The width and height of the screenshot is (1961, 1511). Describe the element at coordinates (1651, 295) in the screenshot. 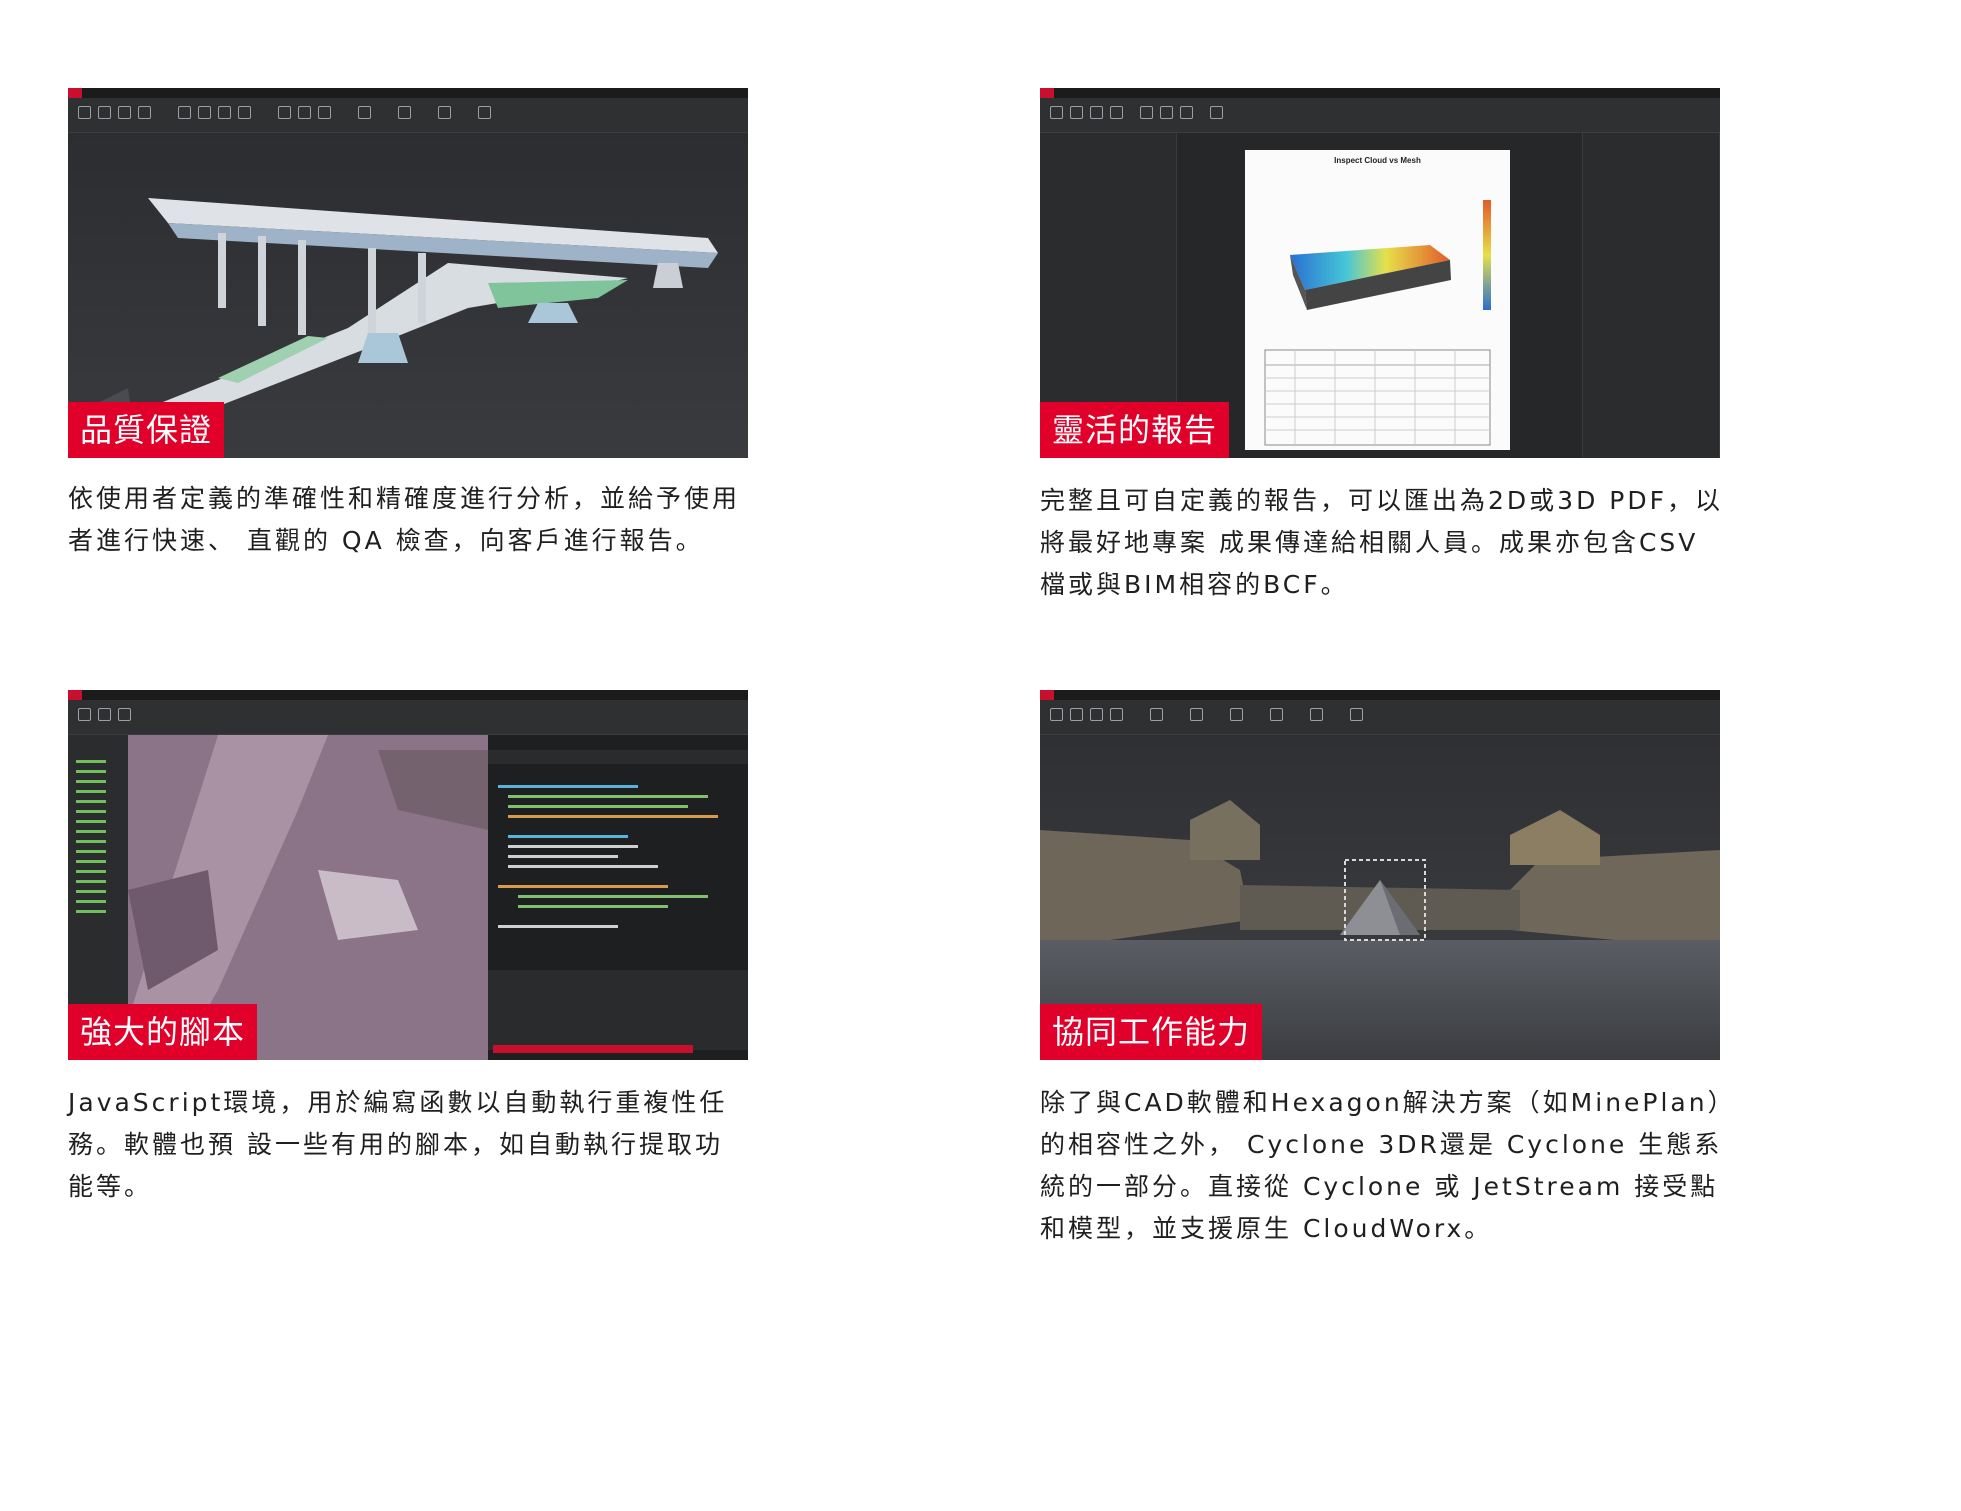

I see `report-tree-panel` at that location.